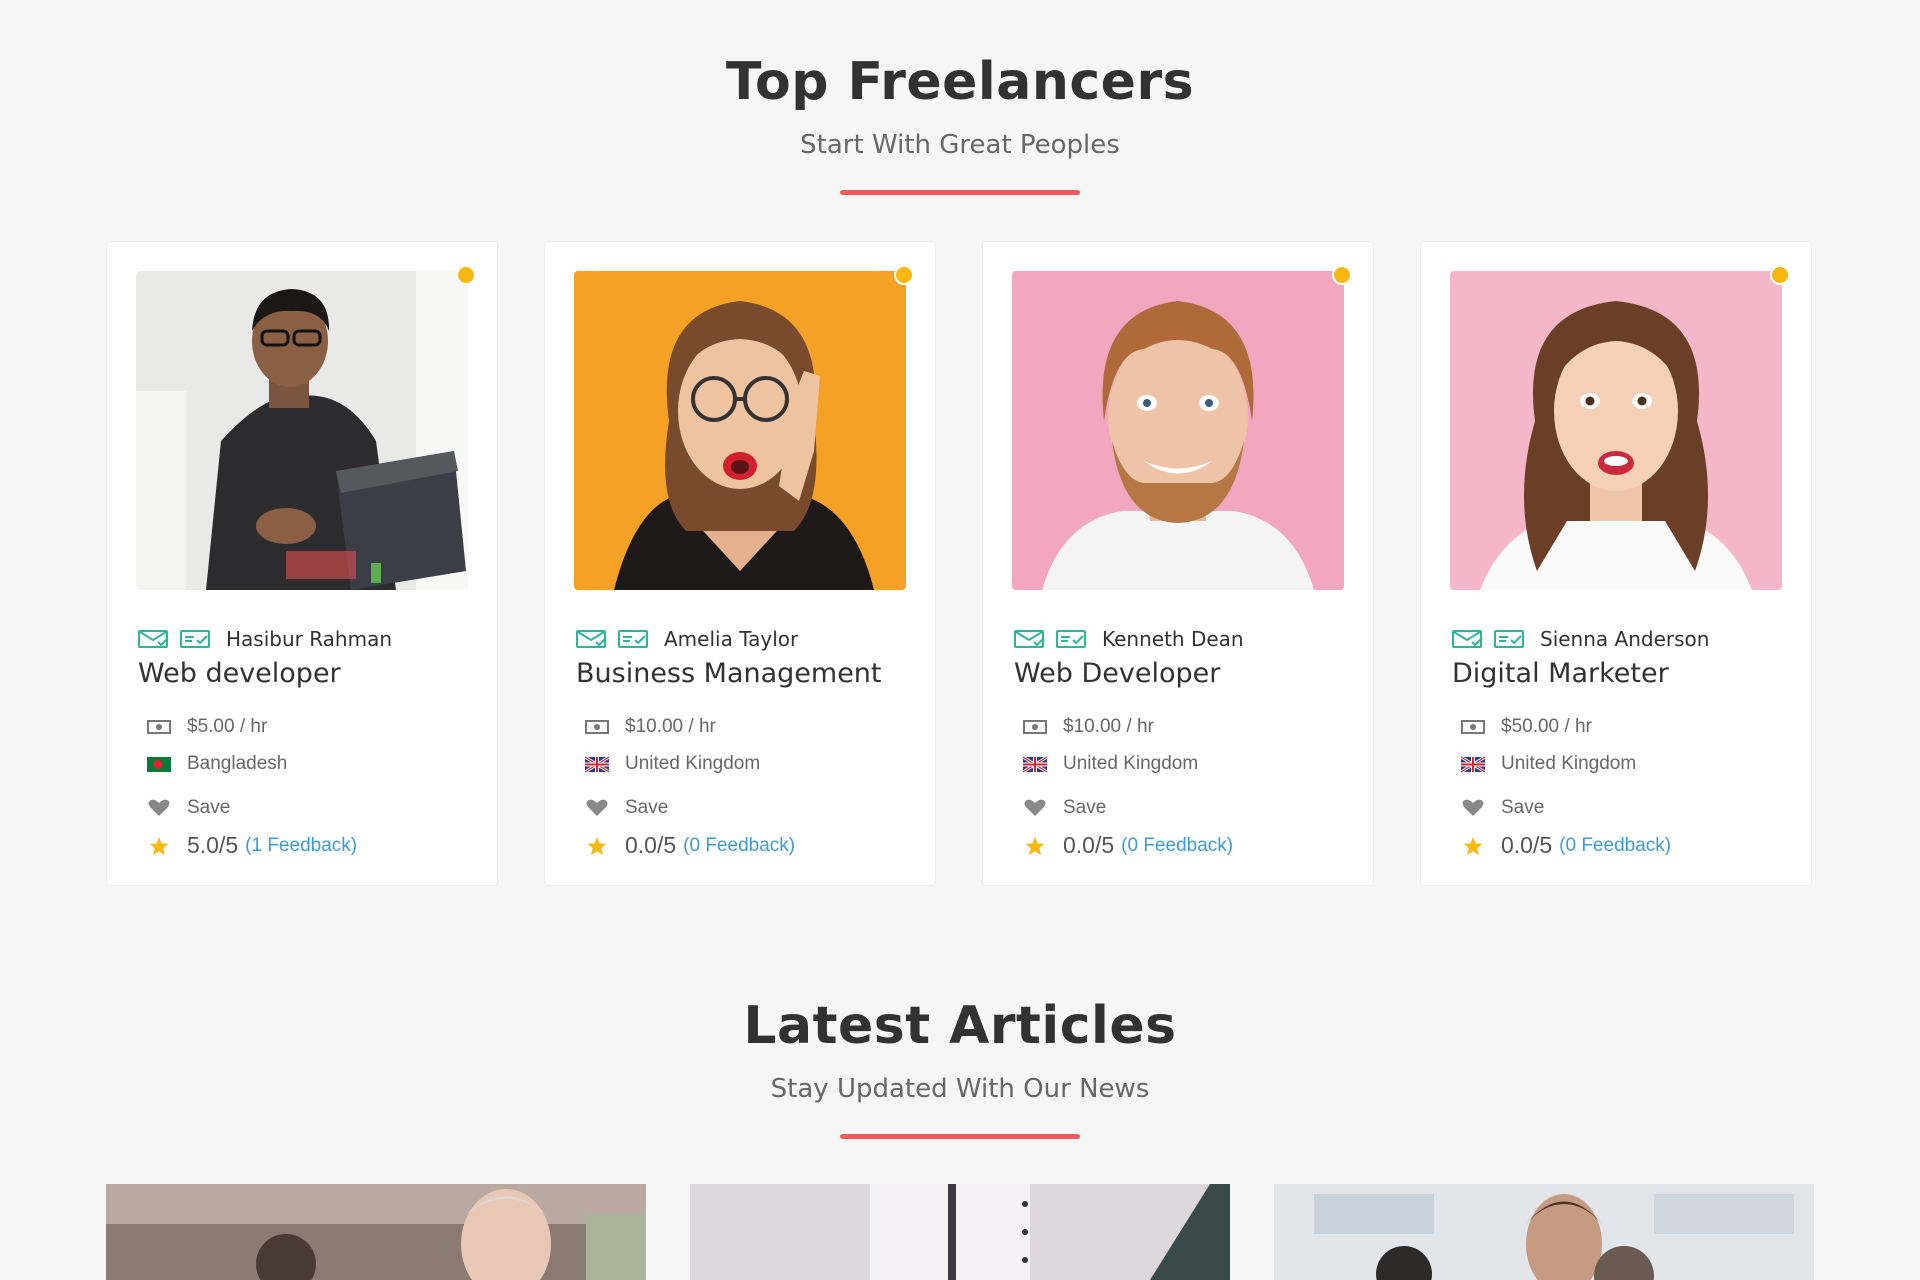 This screenshot has height=1280, width=1920. I want to click on card-meta-row: Hasibur Rahman, so click(265, 639).